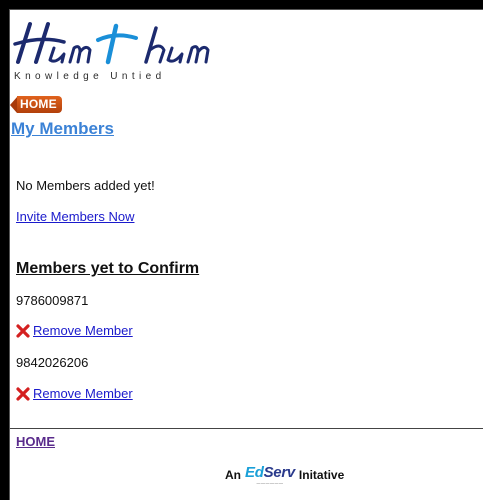  I want to click on credit-suffix: Initative, so click(321, 475).